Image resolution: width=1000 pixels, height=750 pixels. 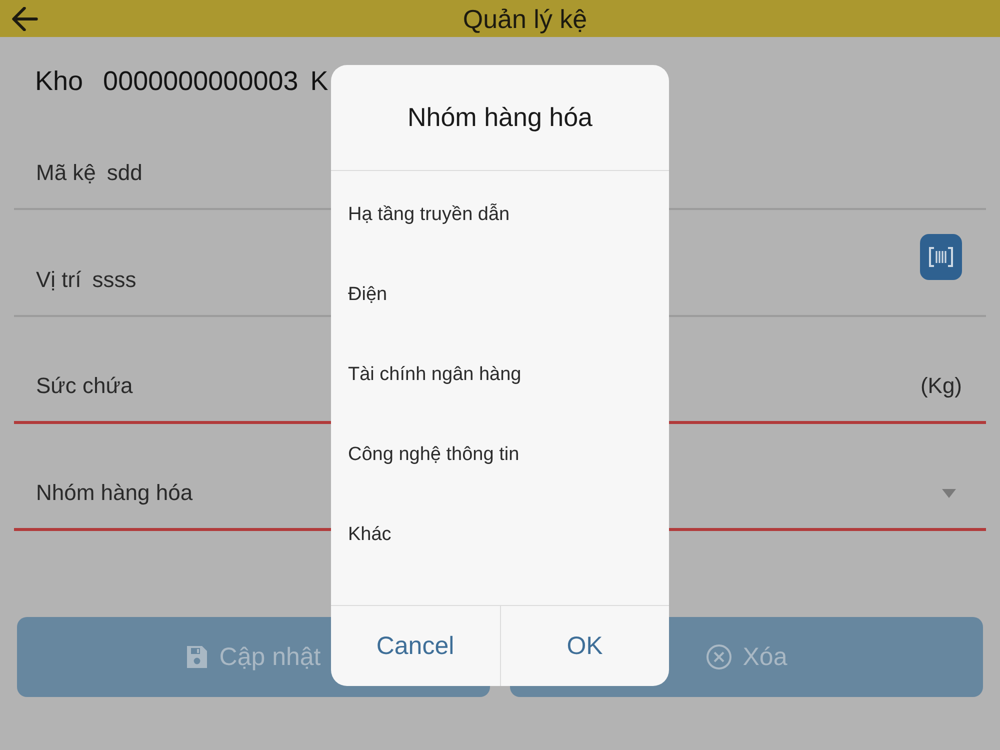 I want to click on dialog-title: Nhóm hàng hóa, so click(x=500, y=117).